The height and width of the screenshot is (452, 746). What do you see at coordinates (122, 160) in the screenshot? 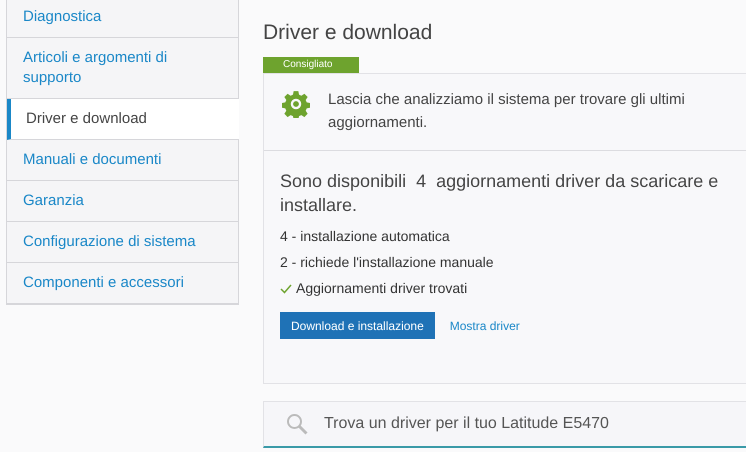
I see `sidebar-item: Manuali e documenti` at bounding box center [122, 160].